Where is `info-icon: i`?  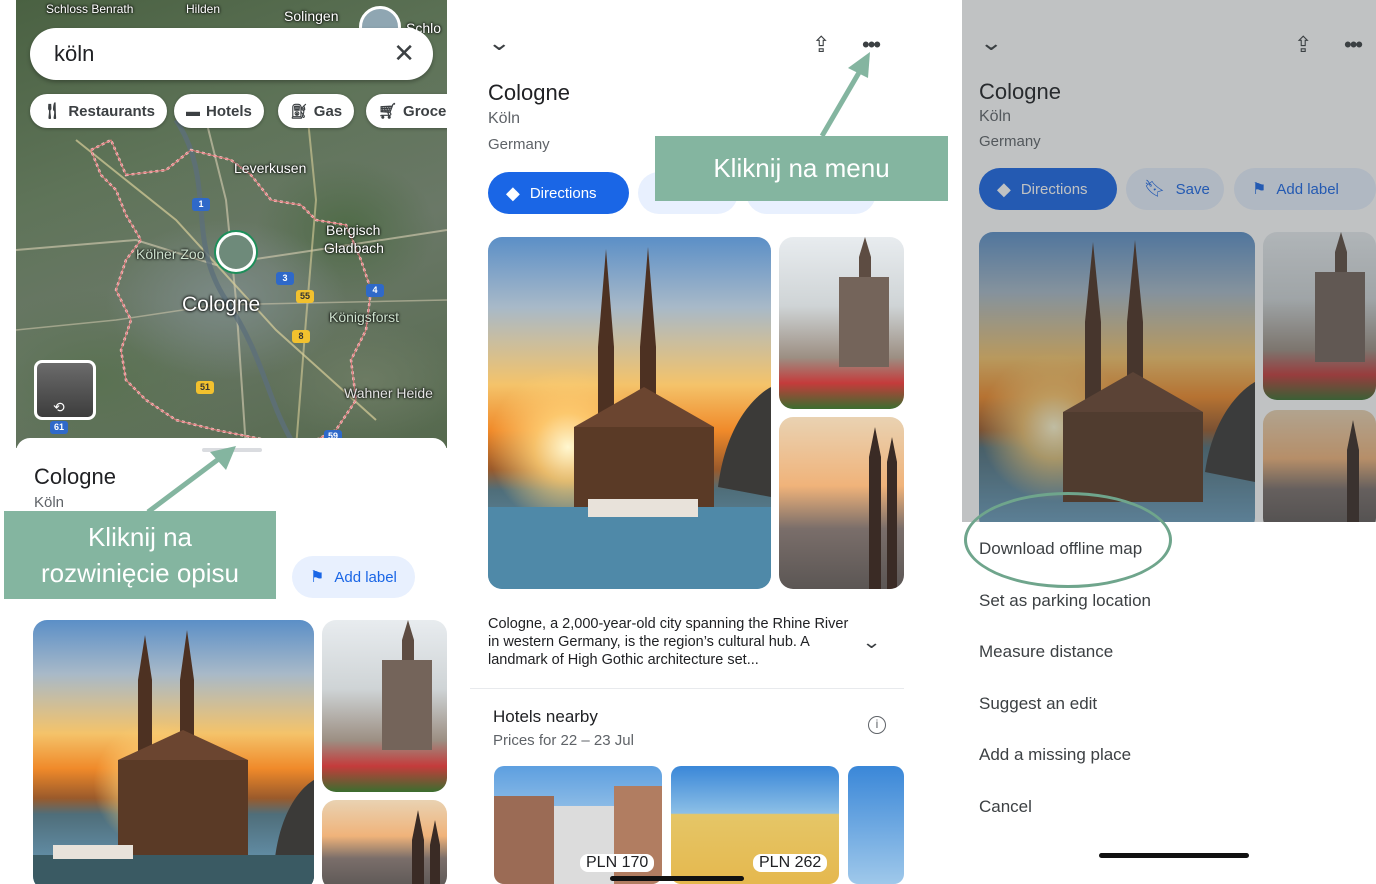 info-icon: i is located at coordinates (877, 725).